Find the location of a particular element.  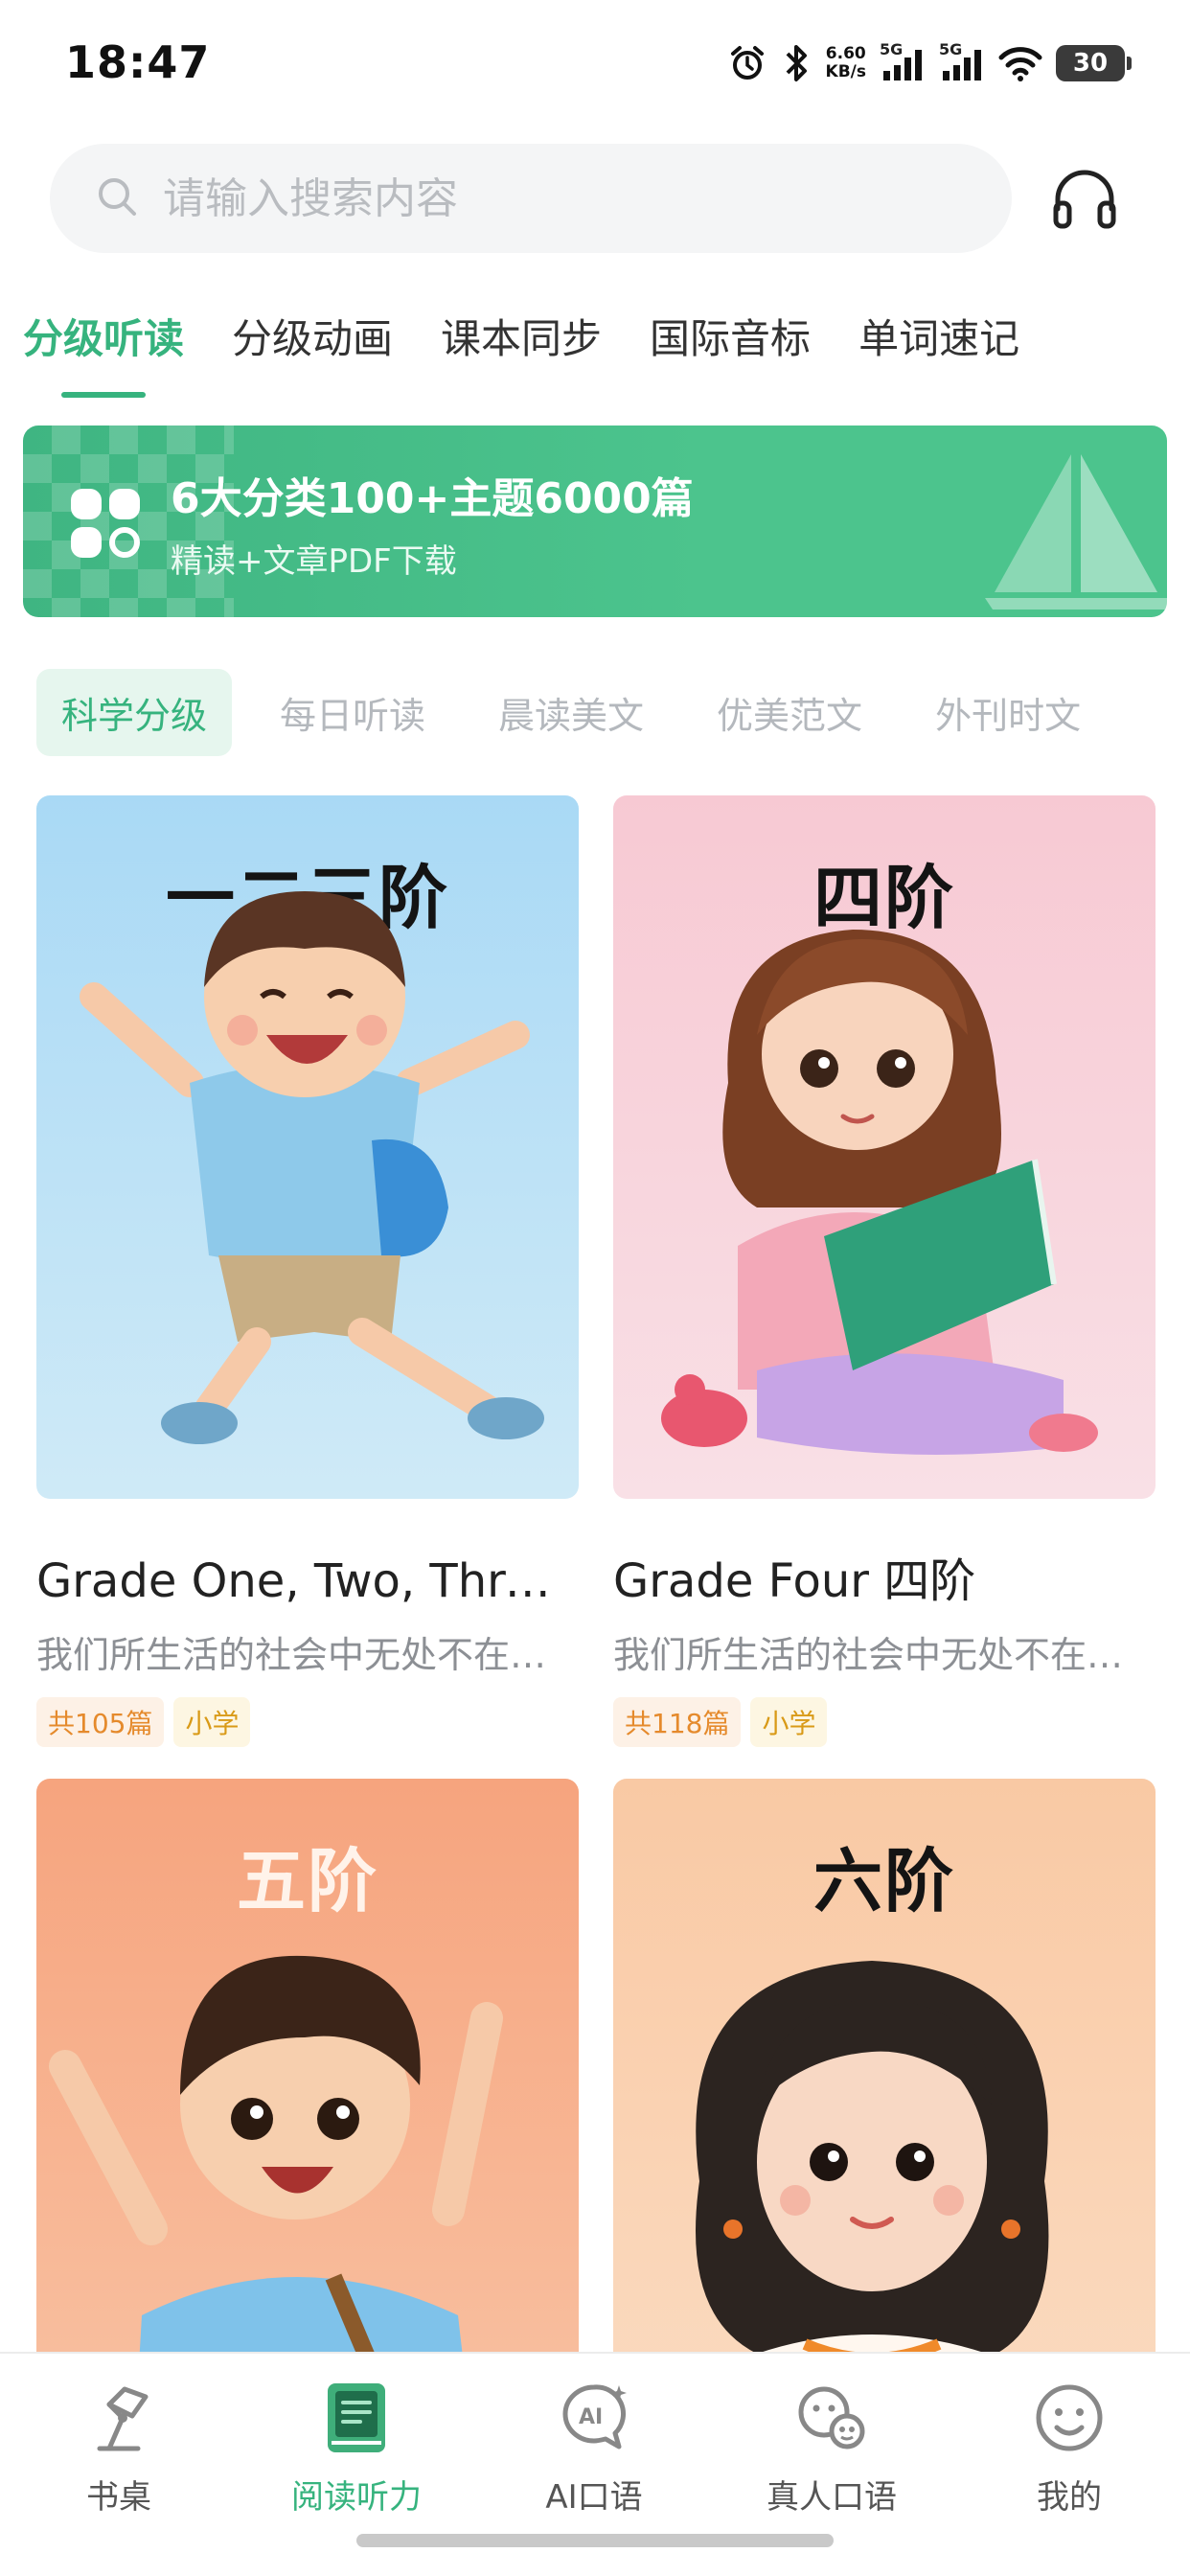

status-bar: 18:47 6.60 KB/s 5G 5G 30 is located at coordinates (595, 63).